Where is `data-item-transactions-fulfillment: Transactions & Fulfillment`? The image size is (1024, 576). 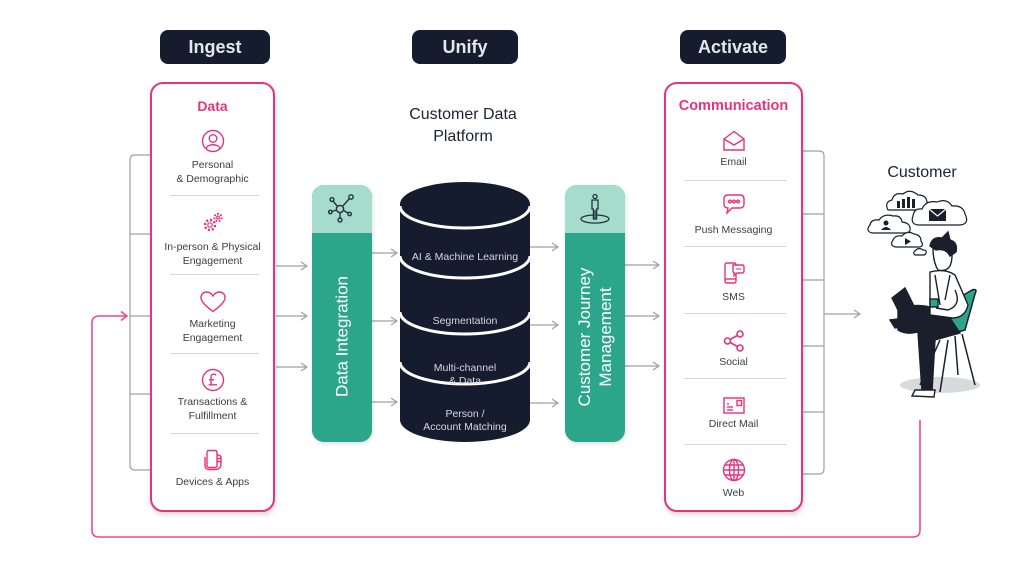 data-item-transactions-fulfillment: Transactions & Fulfillment is located at coordinates (212, 409).